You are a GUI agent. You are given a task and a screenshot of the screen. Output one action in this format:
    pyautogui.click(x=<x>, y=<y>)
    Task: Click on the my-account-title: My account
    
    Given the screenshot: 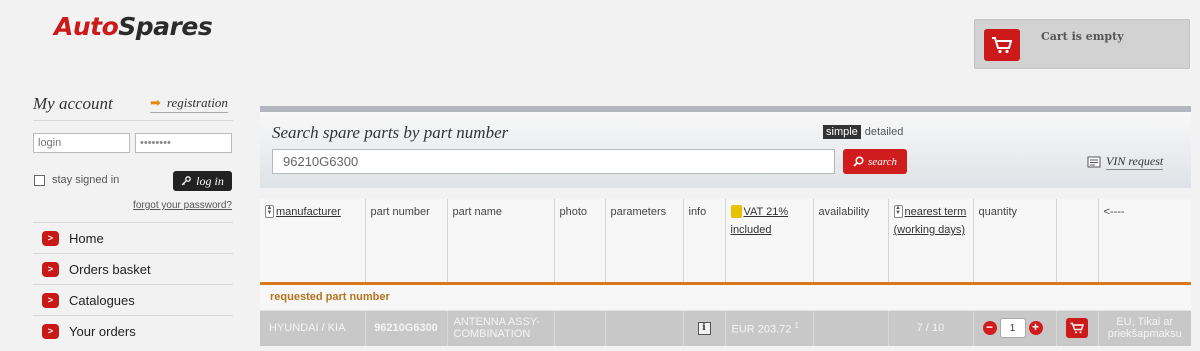 What is the action you would take?
    pyautogui.click(x=73, y=103)
    